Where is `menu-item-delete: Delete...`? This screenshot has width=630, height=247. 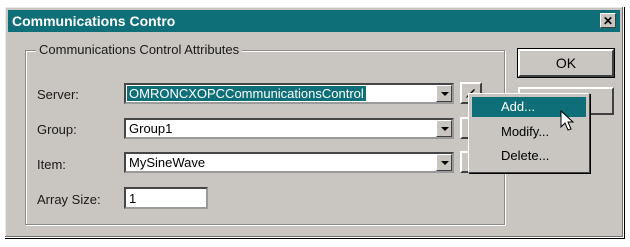 menu-item-delete: Delete... is located at coordinates (529, 156).